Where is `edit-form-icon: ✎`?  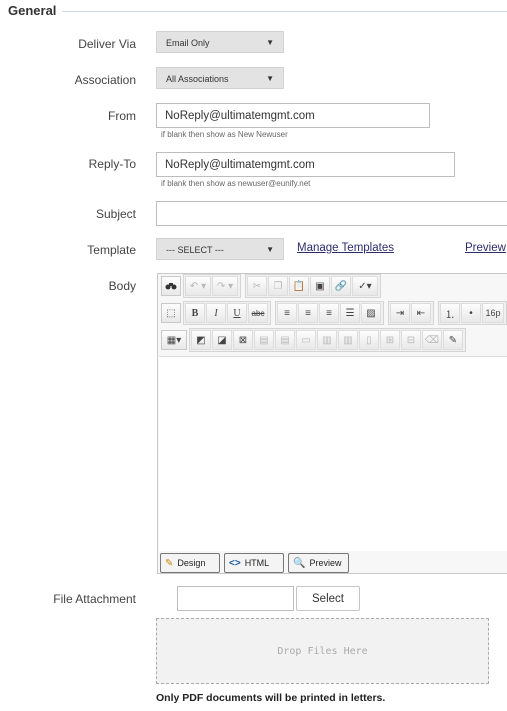 edit-form-icon: ✎ is located at coordinates (453, 340).